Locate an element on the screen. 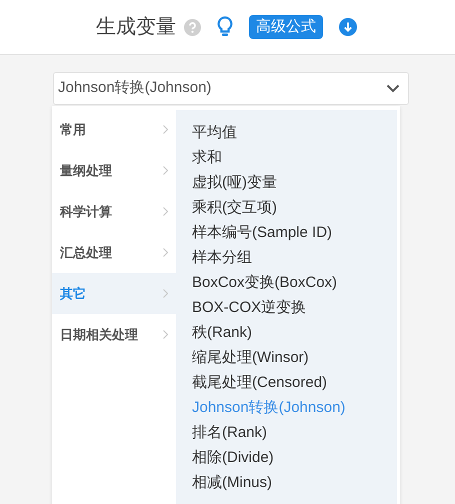 This screenshot has height=504, width=455. lightbulb-icon is located at coordinates (225, 27).